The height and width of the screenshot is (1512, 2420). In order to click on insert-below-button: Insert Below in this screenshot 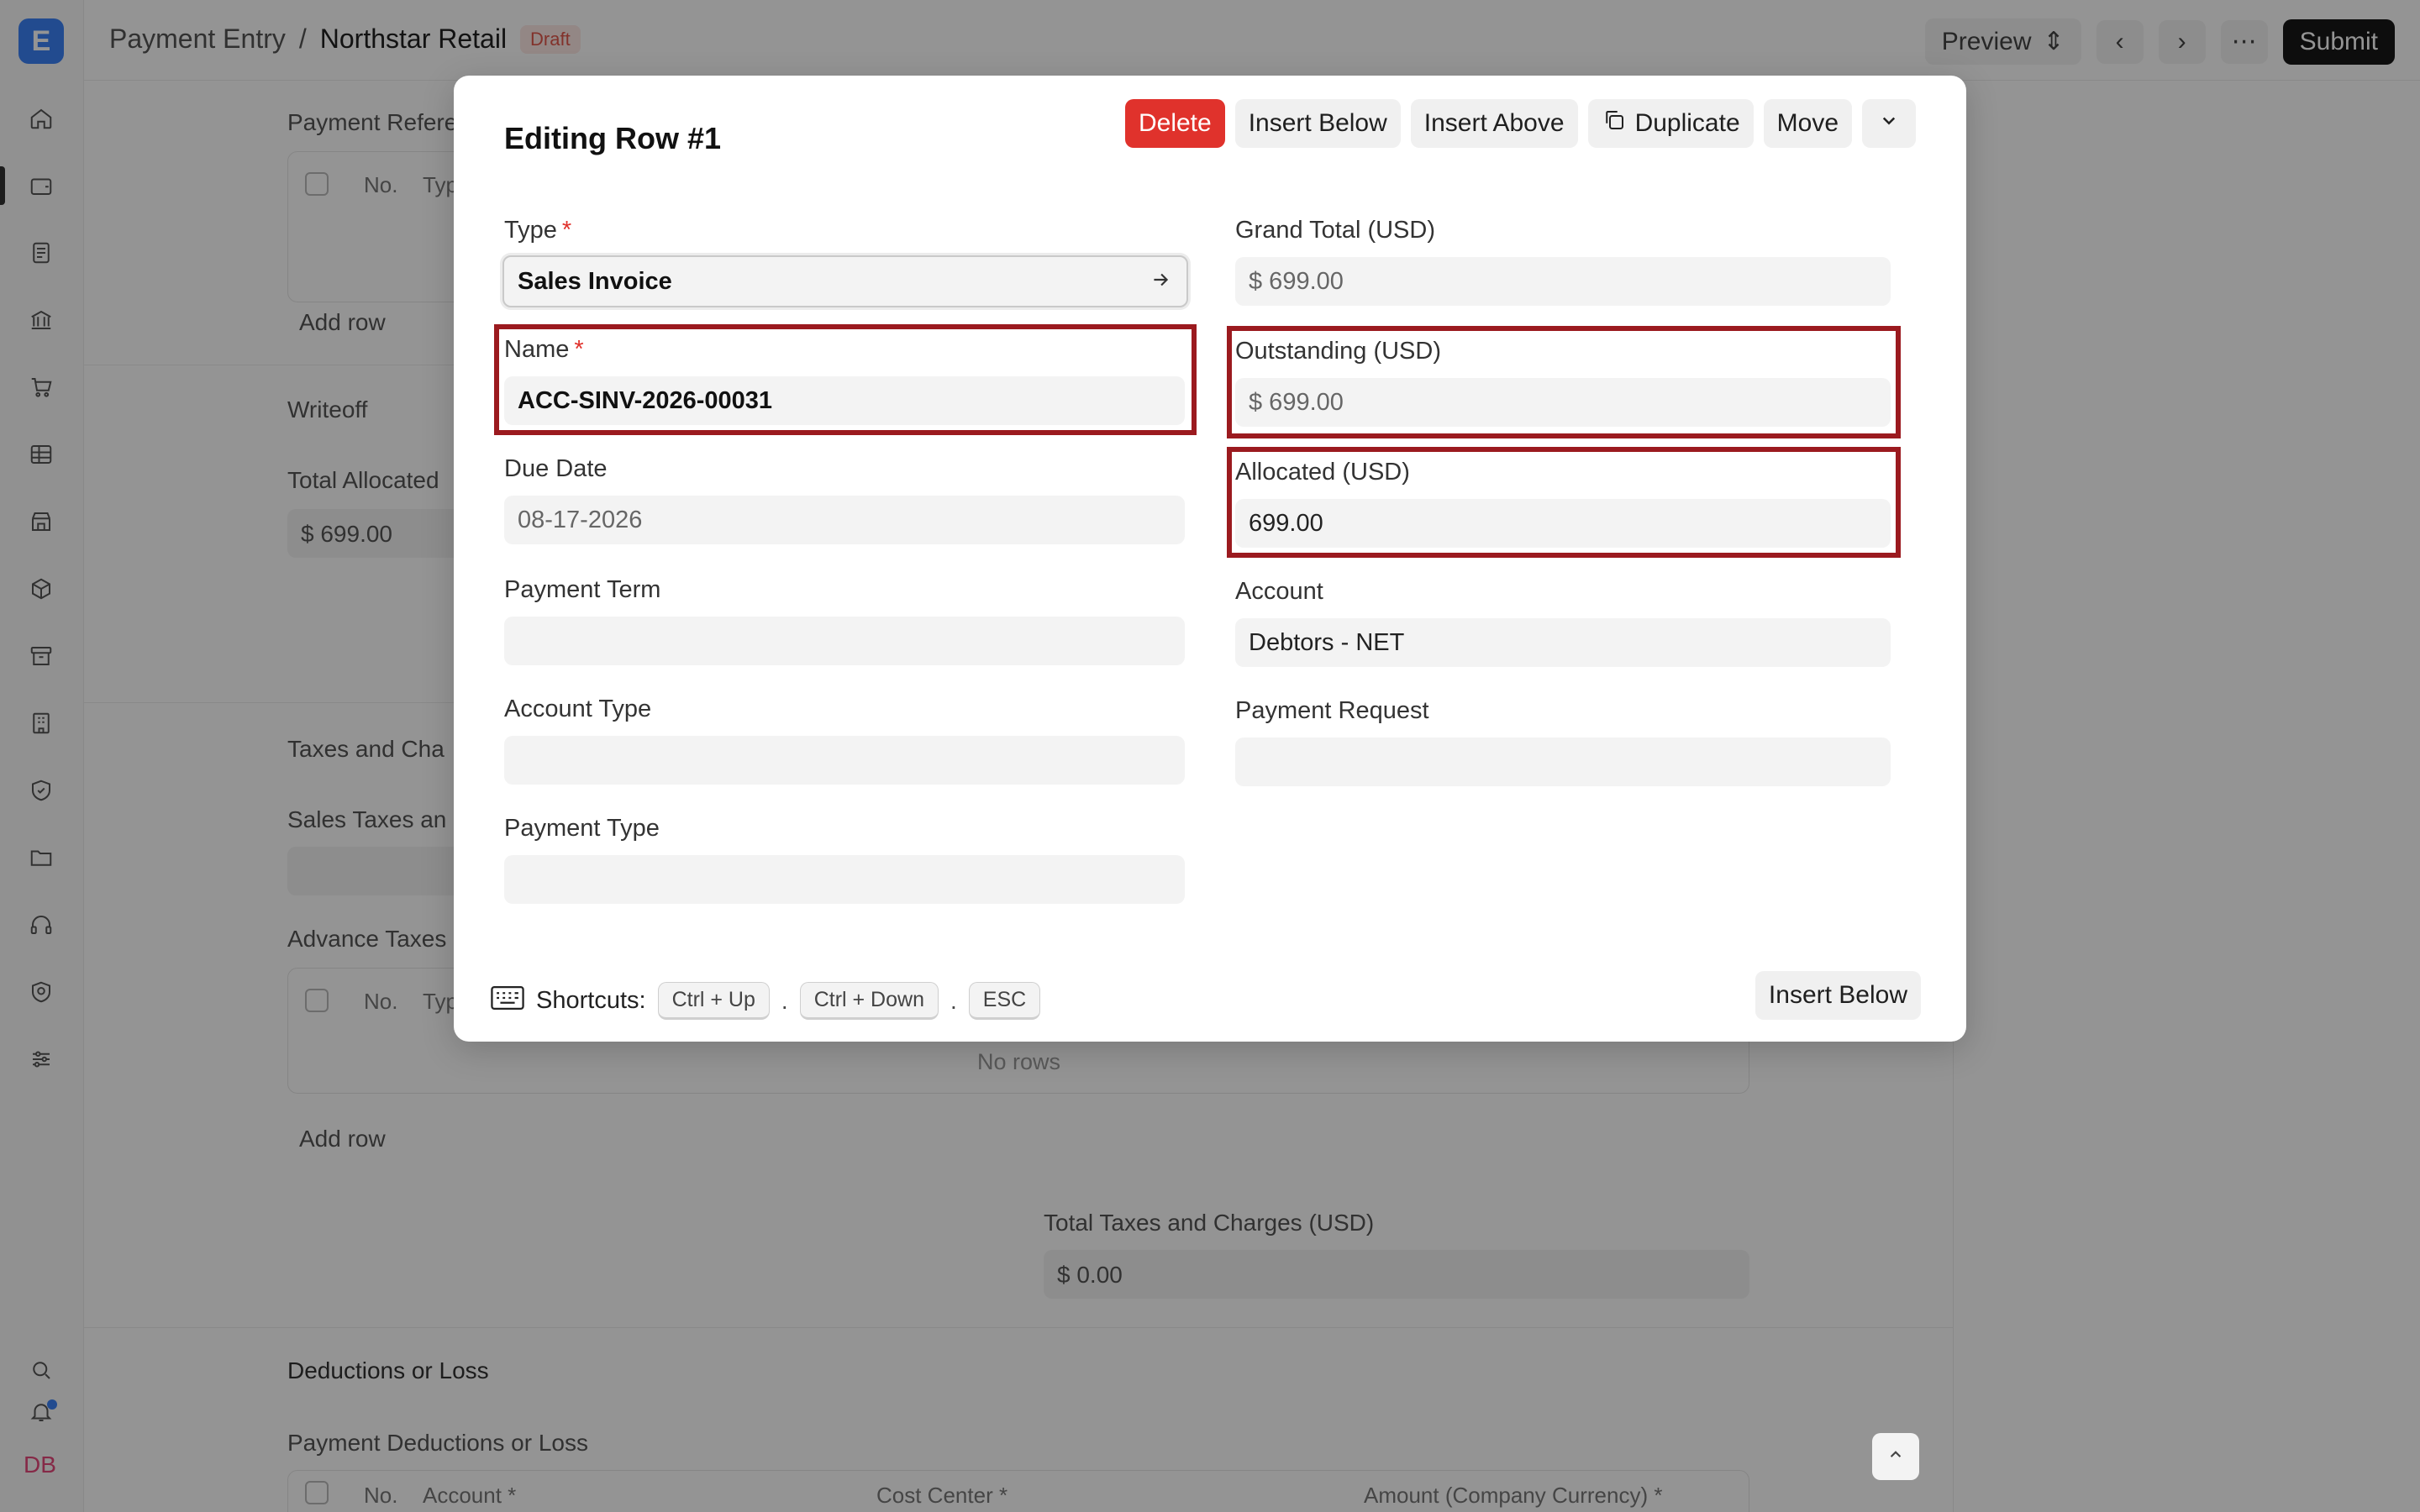, I will do `click(1317, 123)`.